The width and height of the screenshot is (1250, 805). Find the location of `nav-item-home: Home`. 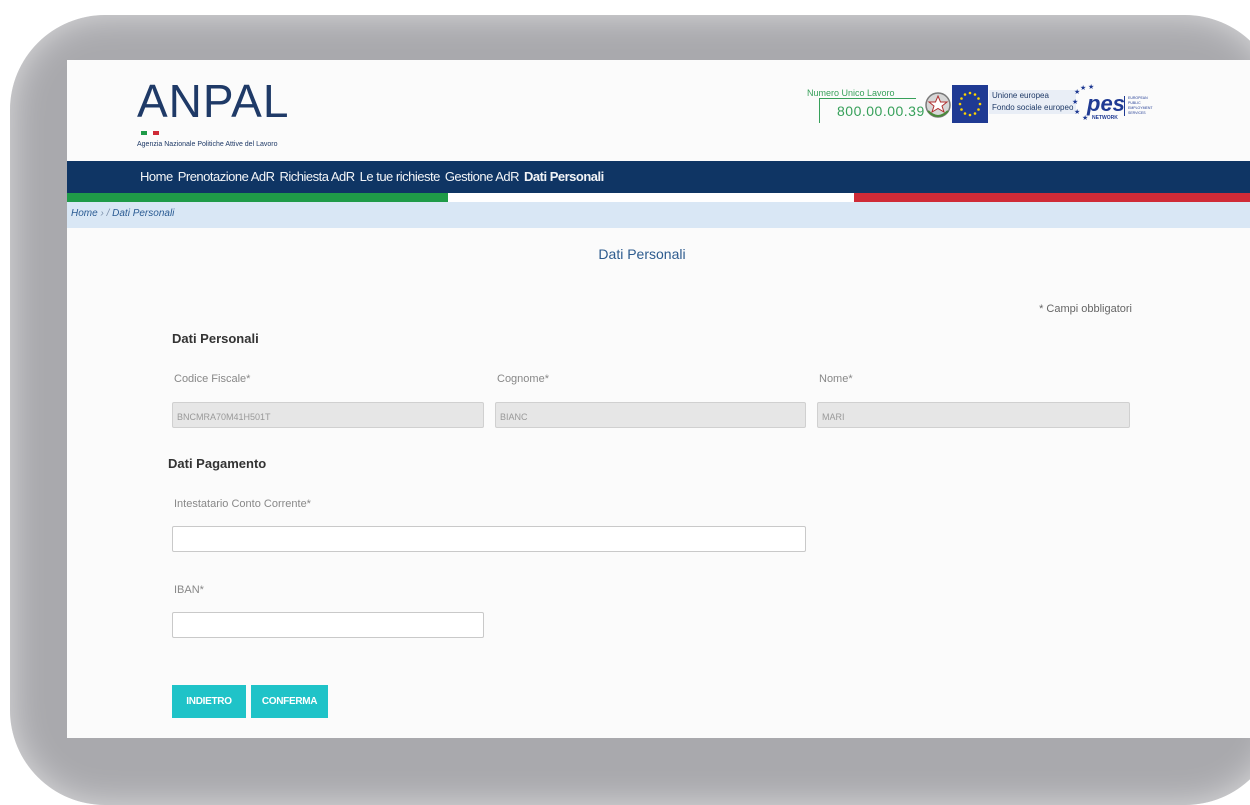

nav-item-home: Home is located at coordinates (156, 176).